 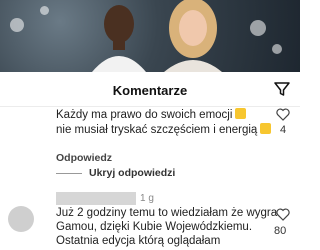 I want to click on person-right-figure, so click(x=193, y=36).